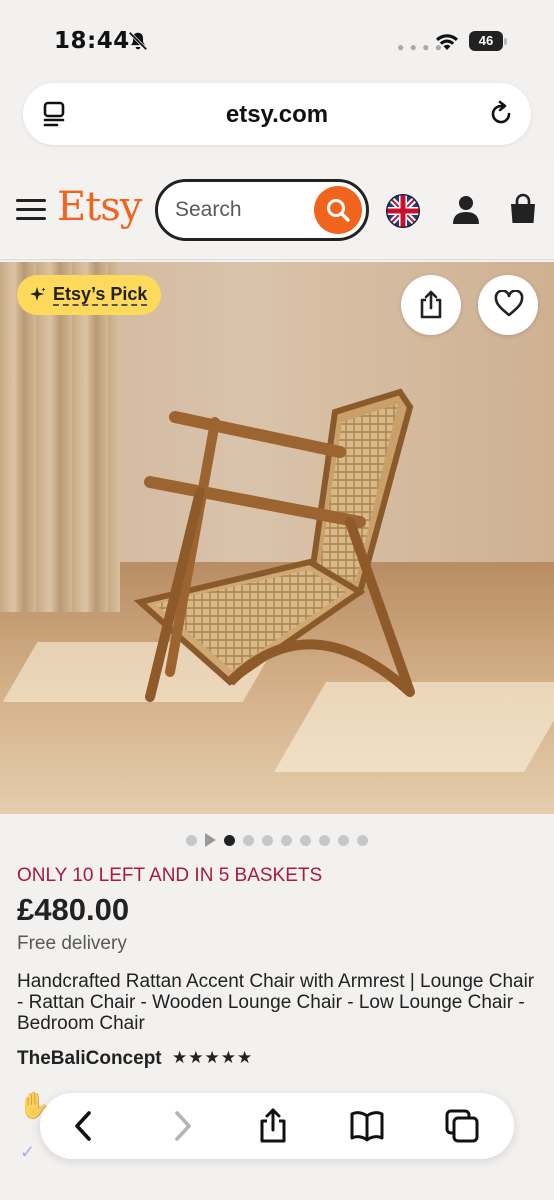  I want to click on forward-icon, so click(181, 1126).